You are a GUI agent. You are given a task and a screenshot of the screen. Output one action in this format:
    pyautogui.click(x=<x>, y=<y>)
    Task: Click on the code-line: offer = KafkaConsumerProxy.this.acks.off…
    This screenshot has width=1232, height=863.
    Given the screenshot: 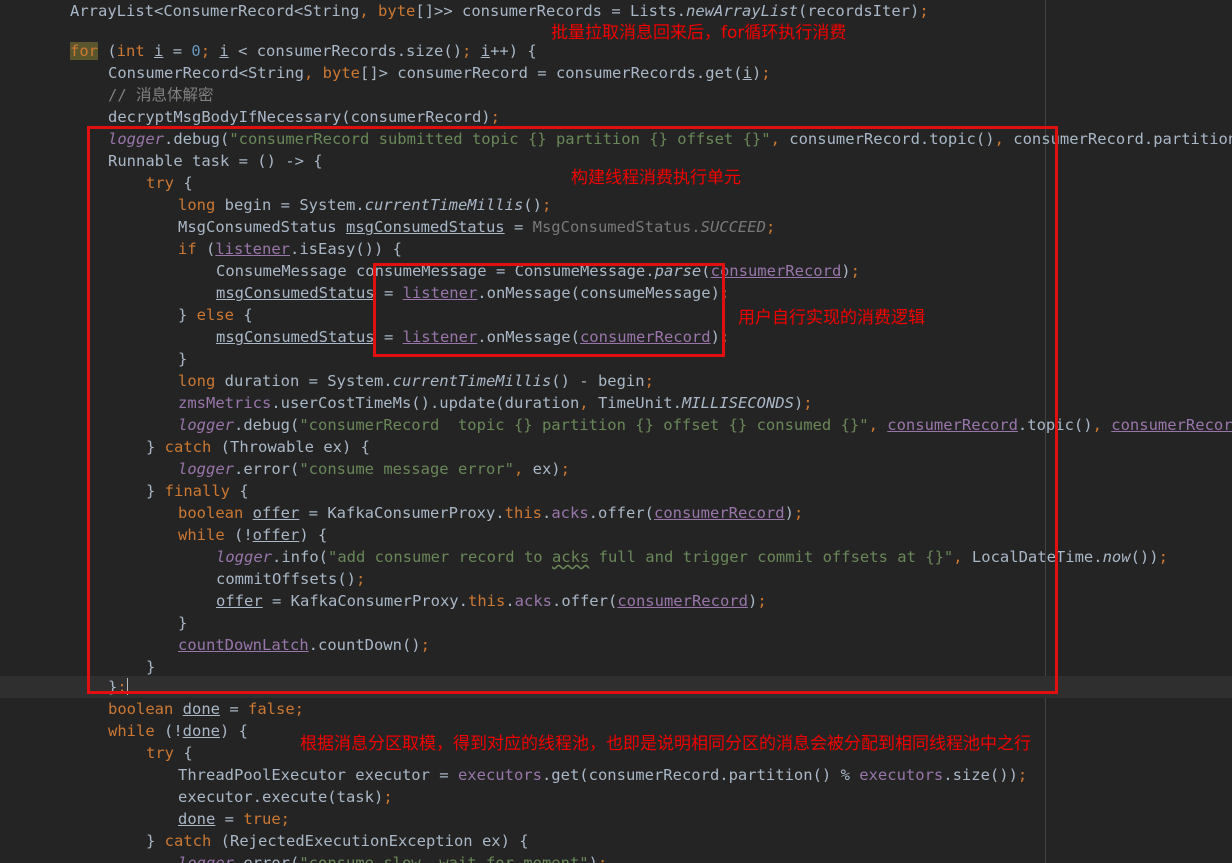 What is the action you would take?
    pyautogui.click(x=616, y=601)
    